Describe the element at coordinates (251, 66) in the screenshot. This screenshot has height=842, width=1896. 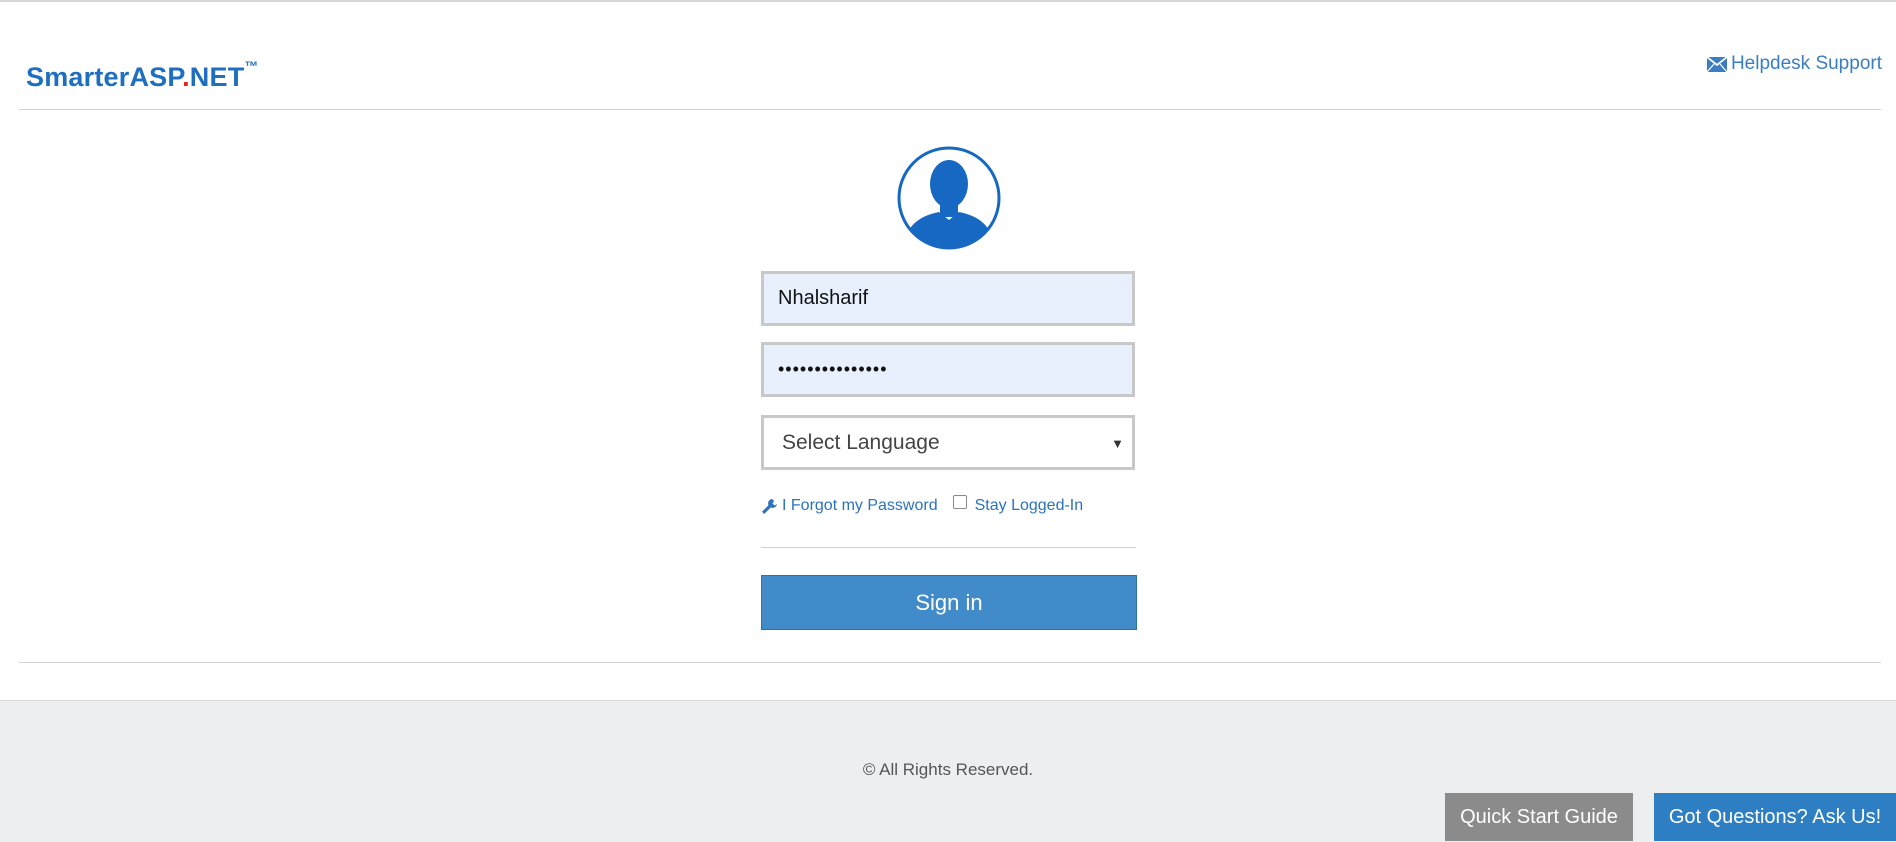
I see `brand-trademark: ™` at that location.